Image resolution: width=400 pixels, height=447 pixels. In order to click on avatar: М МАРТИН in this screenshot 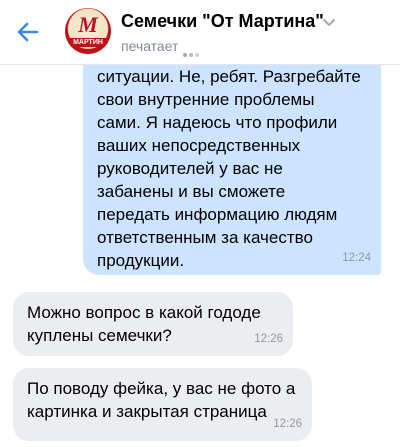, I will do `click(88, 31)`.